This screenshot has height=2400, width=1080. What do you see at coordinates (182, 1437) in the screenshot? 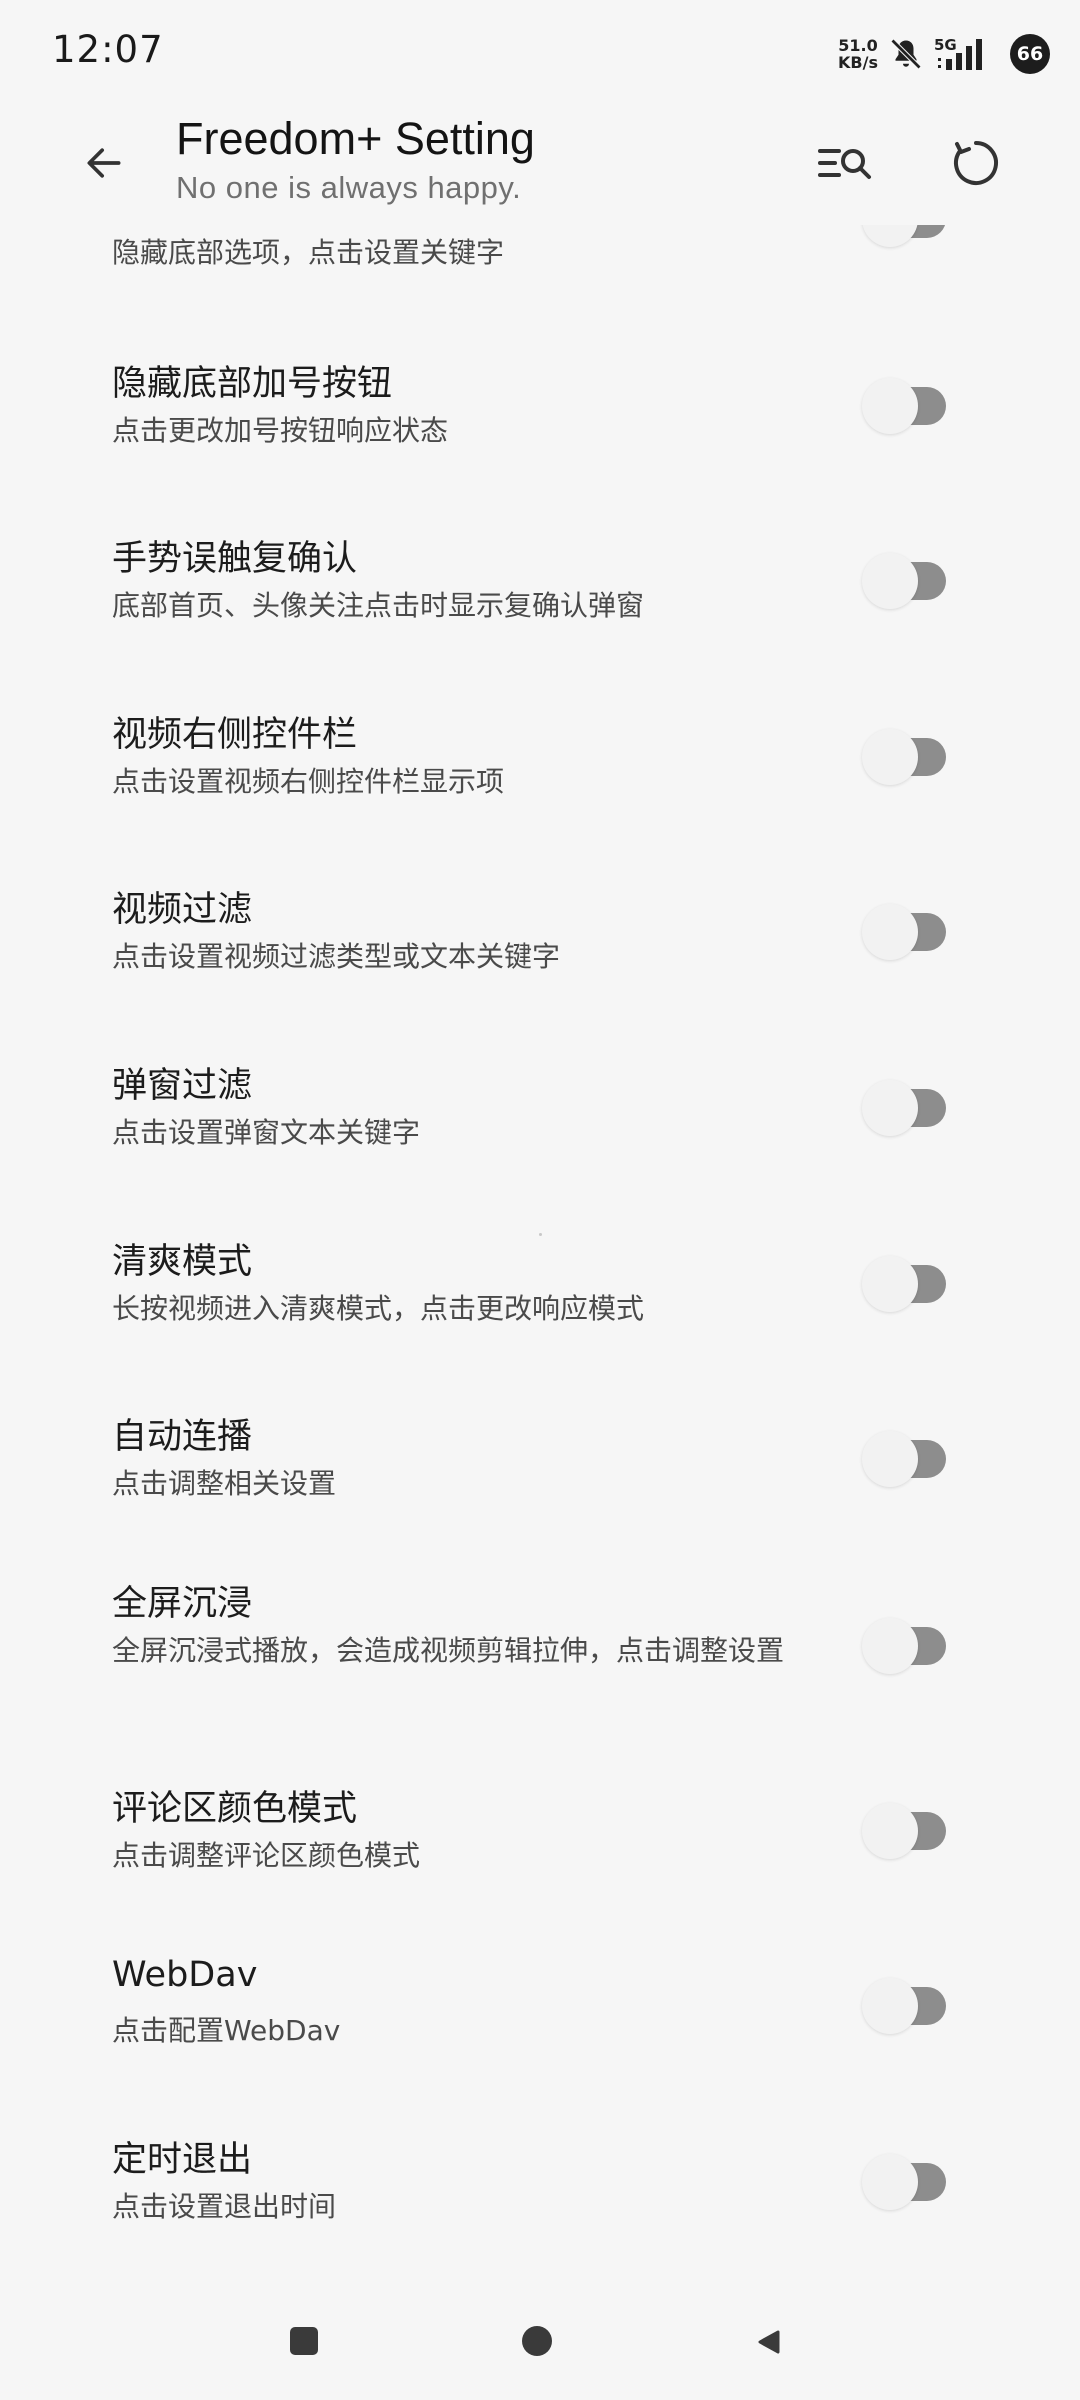
I see `setting-title: 自动连播` at bounding box center [182, 1437].